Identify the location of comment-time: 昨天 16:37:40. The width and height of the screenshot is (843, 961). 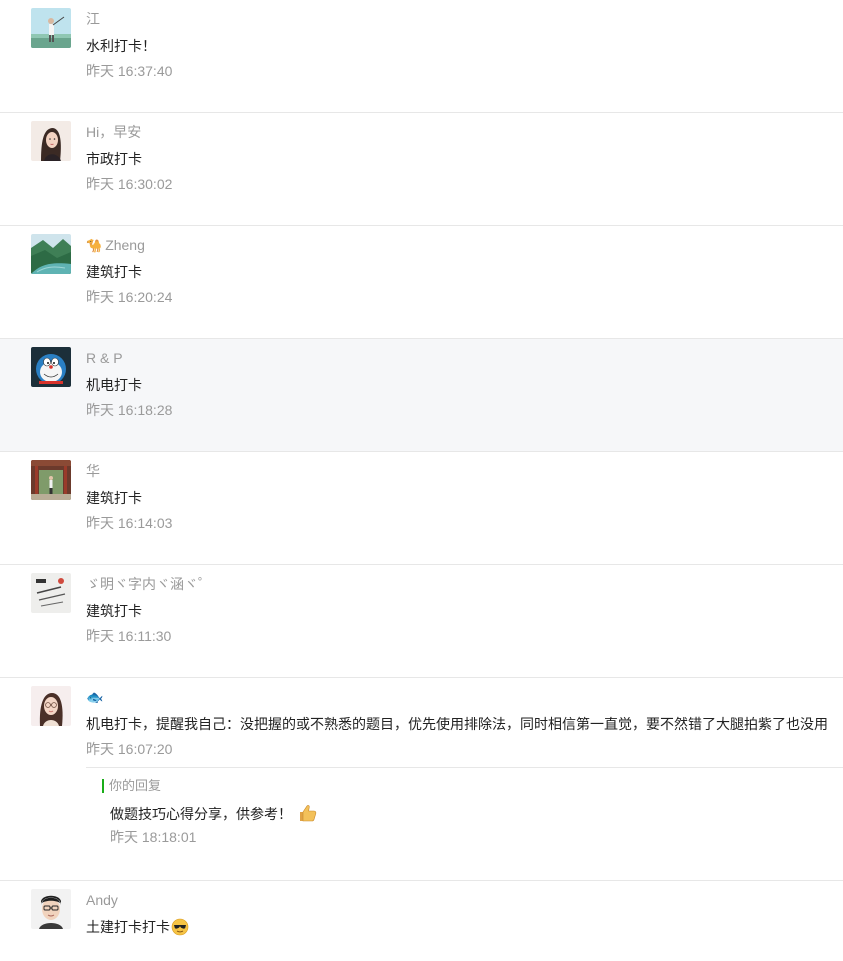
(129, 71).